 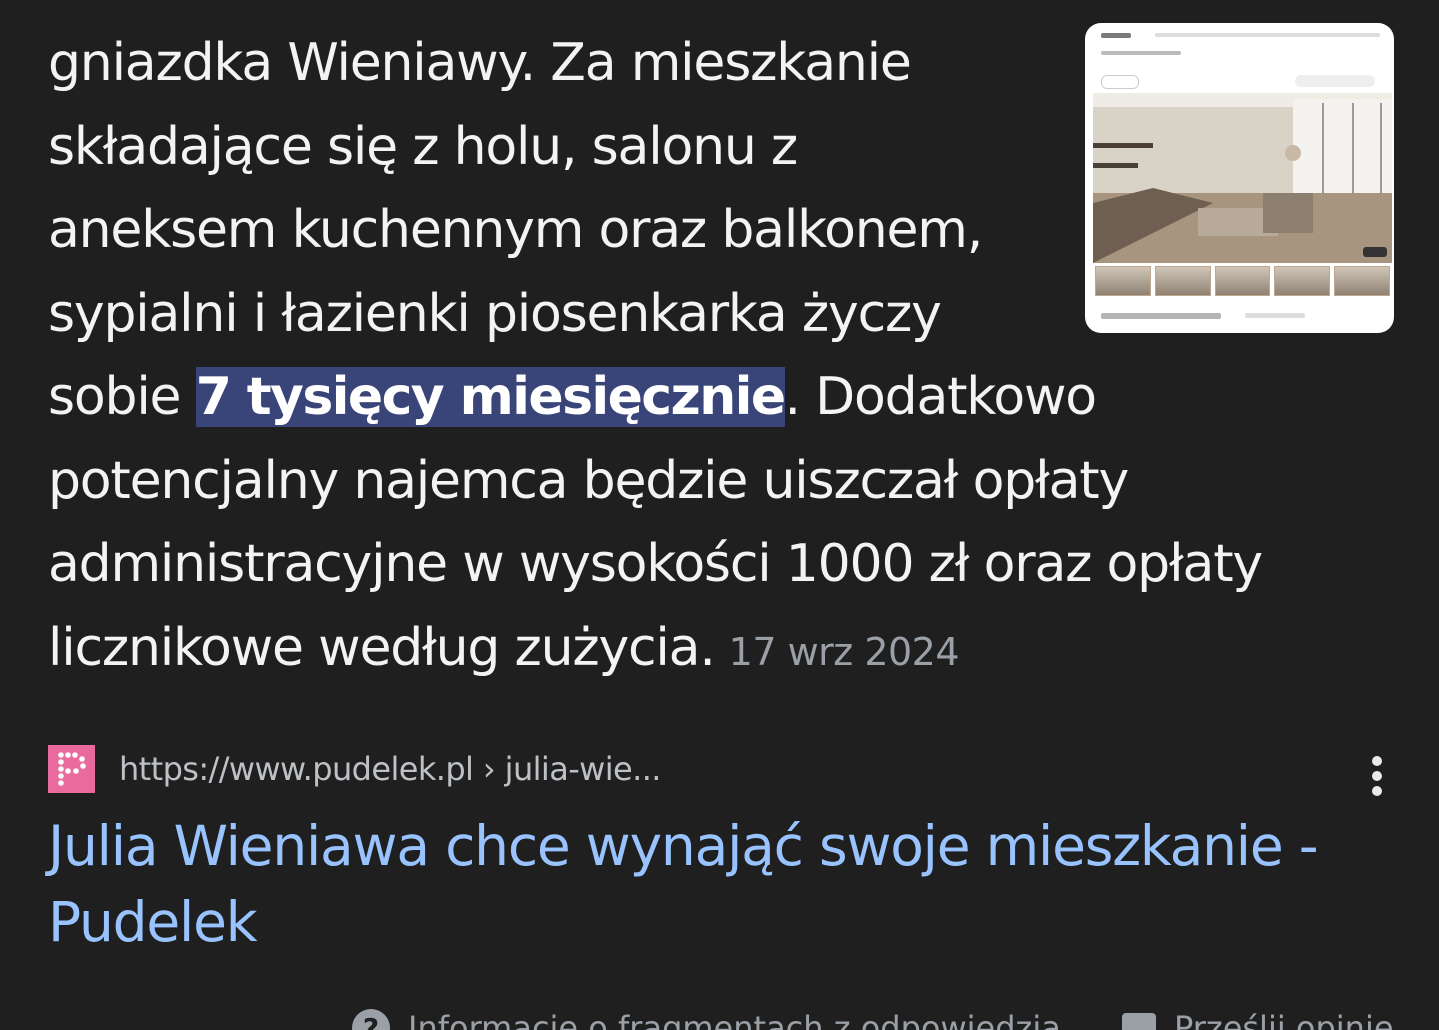 What do you see at coordinates (1284, 1019) in the screenshot?
I see `feedback-label: Prześlij opinię` at bounding box center [1284, 1019].